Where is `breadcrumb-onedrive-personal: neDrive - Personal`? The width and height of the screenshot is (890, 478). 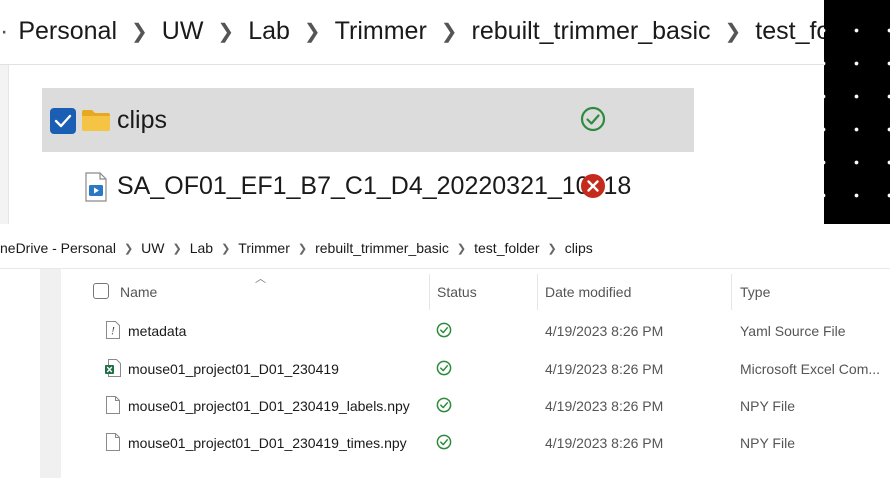 breadcrumb-onedrive-personal: neDrive - Personal is located at coordinates (58, 248).